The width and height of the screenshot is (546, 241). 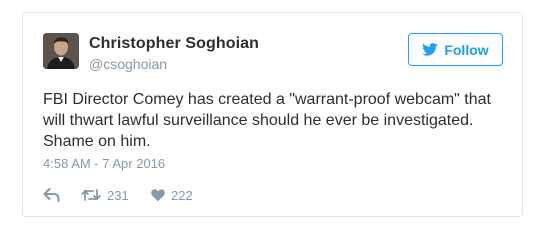 What do you see at coordinates (61, 51) in the screenshot?
I see `avatar` at bounding box center [61, 51].